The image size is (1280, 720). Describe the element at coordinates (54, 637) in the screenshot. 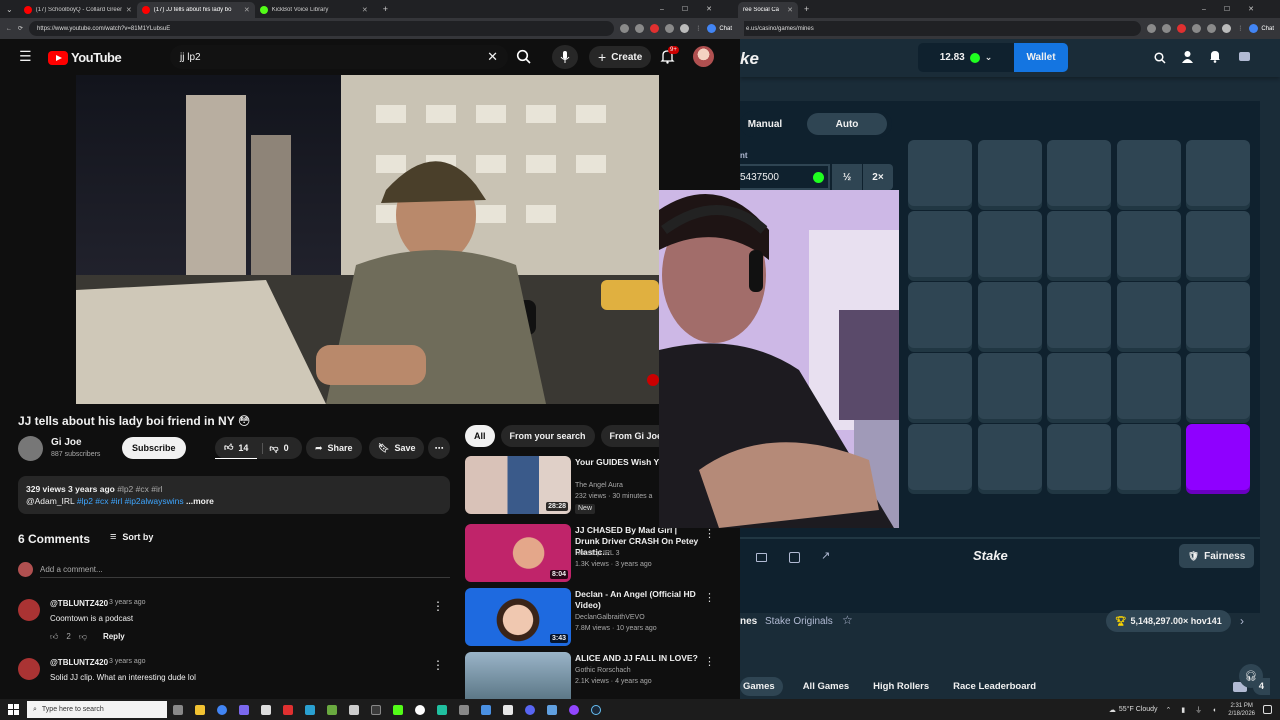

I see `comment-like-icon: 👍︎` at that location.